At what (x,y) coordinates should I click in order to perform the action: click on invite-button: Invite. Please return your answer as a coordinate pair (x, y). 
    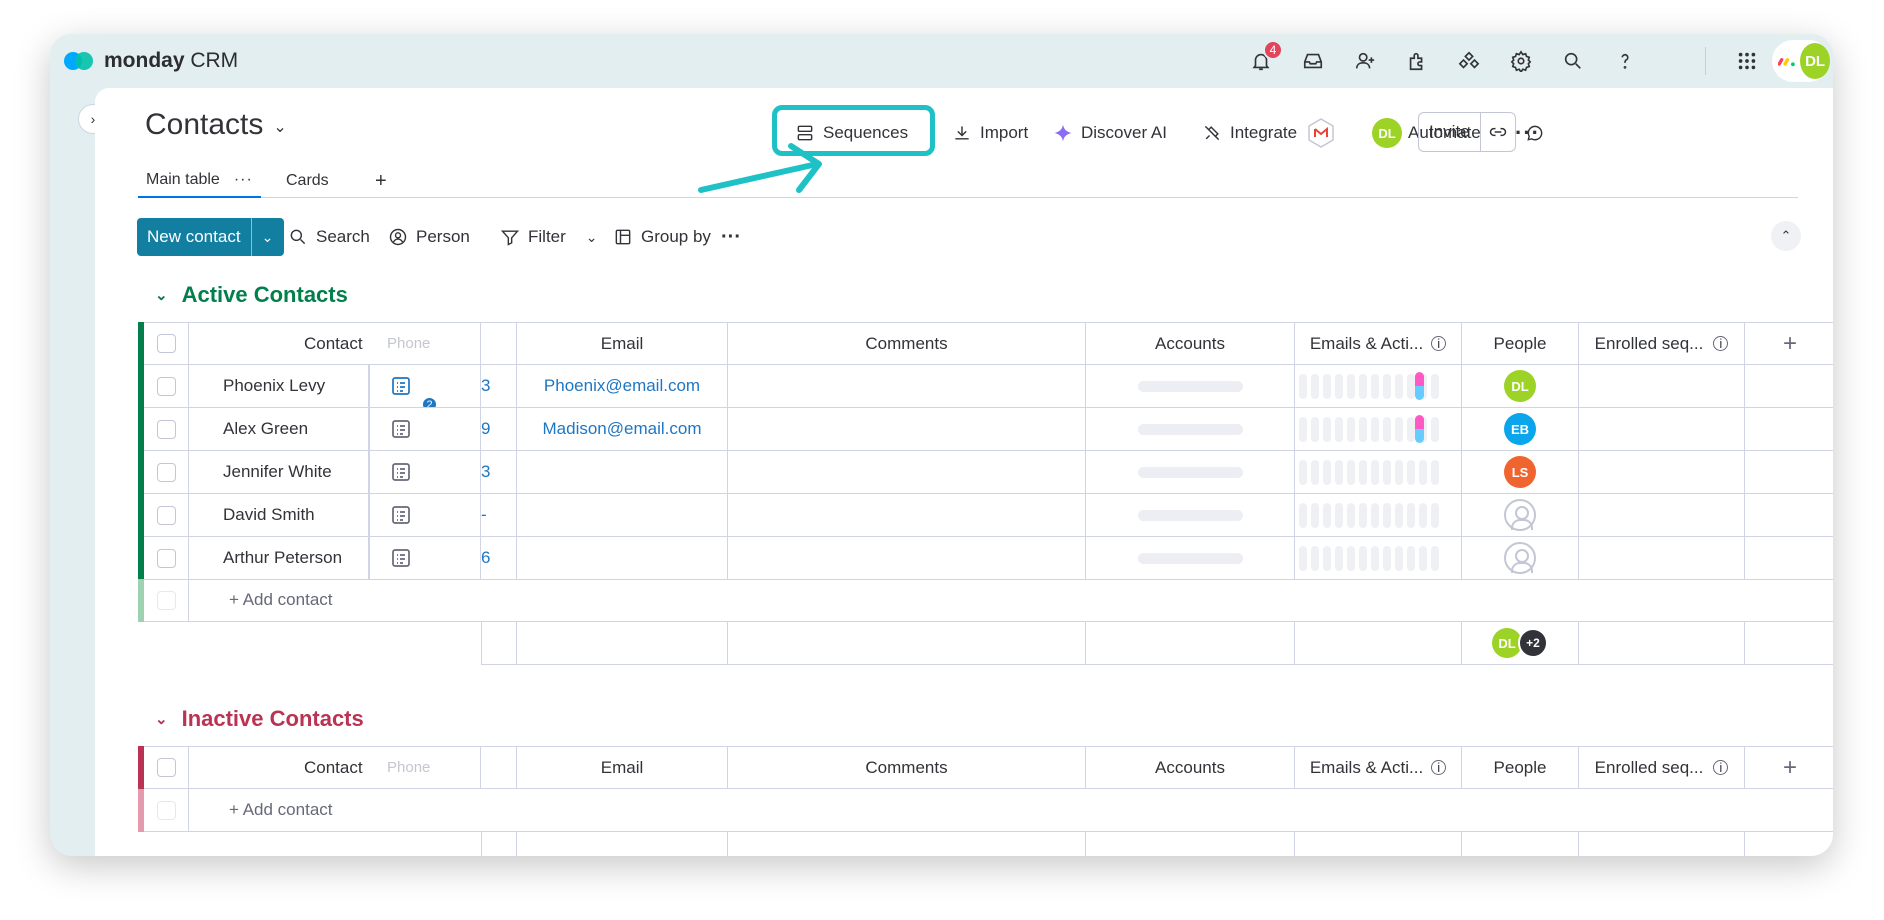
    Looking at the image, I should click on (1450, 132).